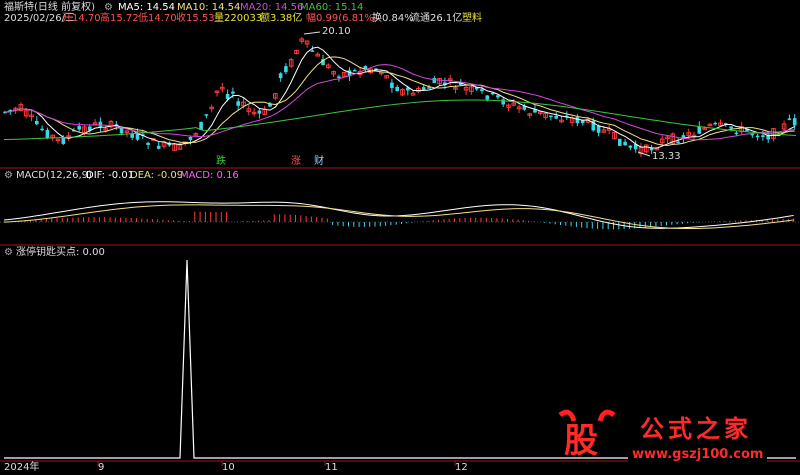 Image resolution: width=800 pixels, height=475 pixels. What do you see at coordinates (54, 175) in the screenshot?
I see `macd-title: MACD(12,26,9)` at bounding box center [54, 175].